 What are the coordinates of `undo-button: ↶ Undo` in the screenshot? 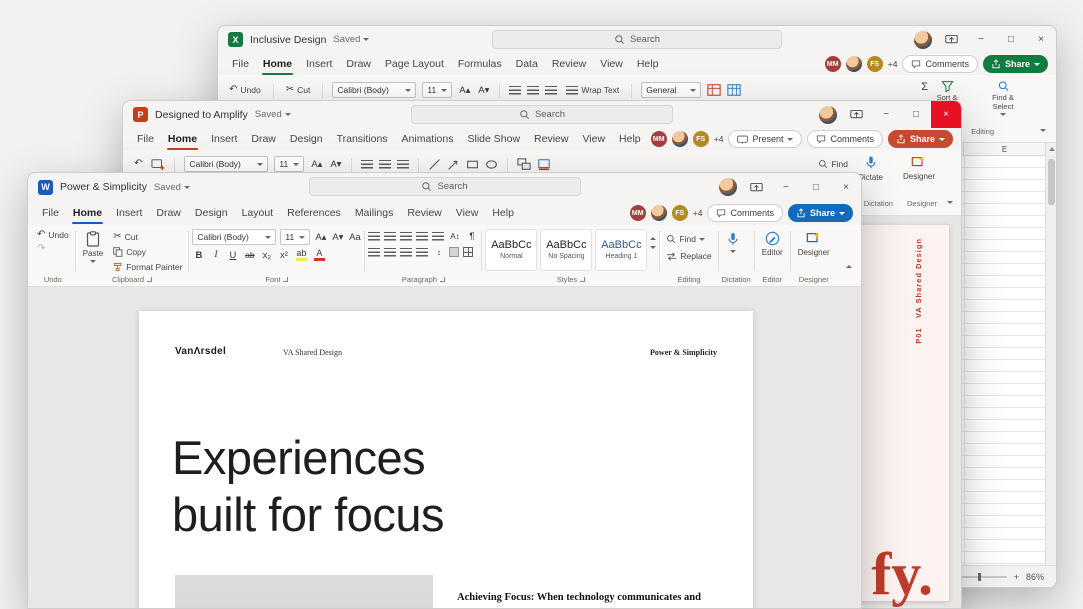 It's located at (53, 235).